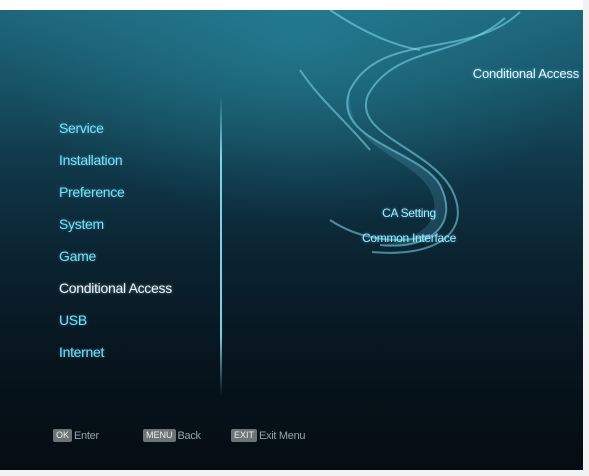 This screenshot has width=589, height=476. I want to click on screen-border-bottom, so click(294, 473).